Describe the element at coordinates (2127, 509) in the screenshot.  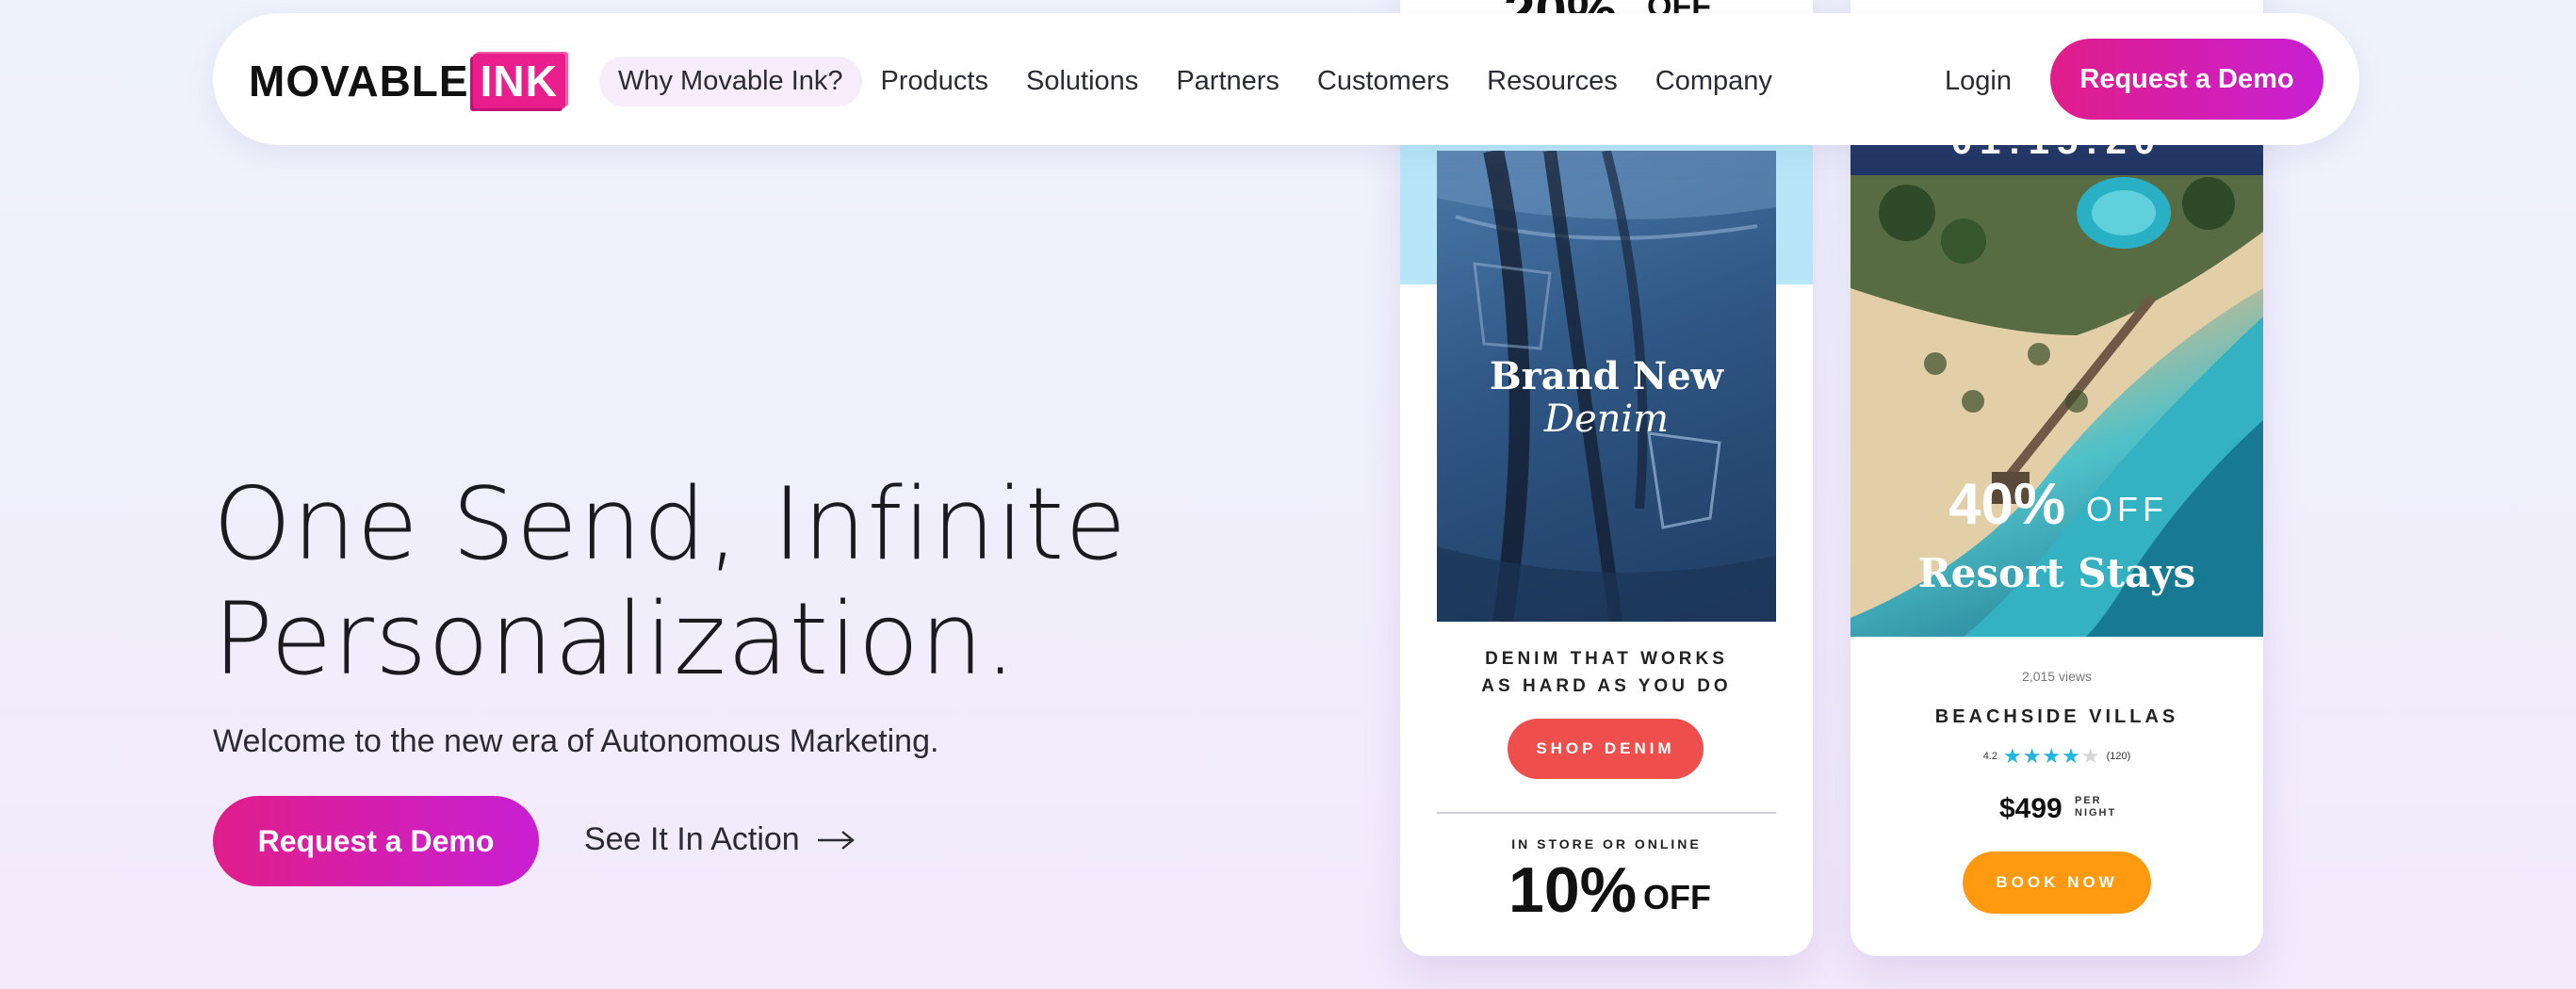
I see `resort-discount-suffix: OFF` at that location.